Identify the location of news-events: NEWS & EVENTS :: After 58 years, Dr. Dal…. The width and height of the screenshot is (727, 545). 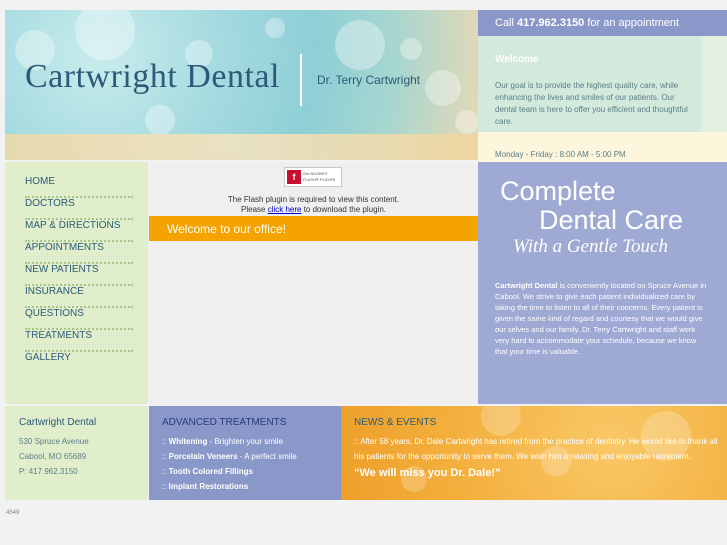
(534, 453).